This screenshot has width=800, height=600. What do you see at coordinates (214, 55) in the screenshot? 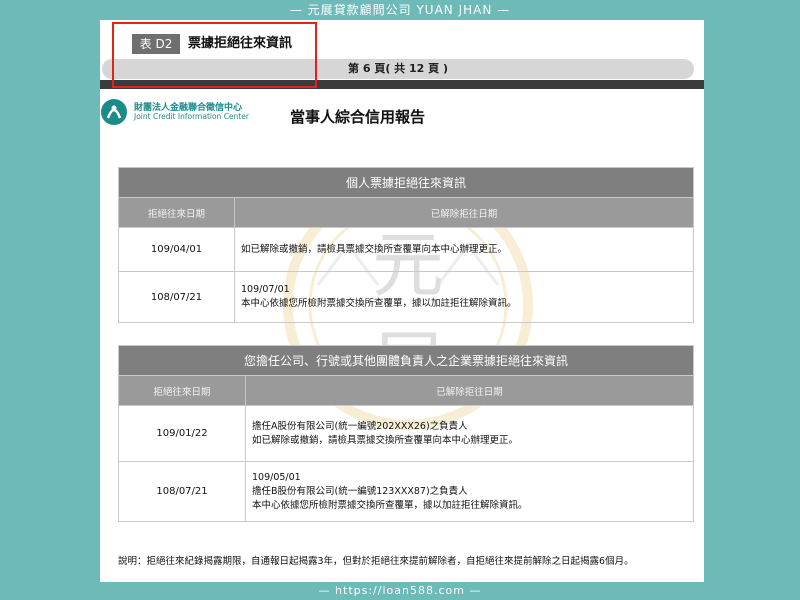
I see `highlight-annotation-box` at bounding box center [214, 55].